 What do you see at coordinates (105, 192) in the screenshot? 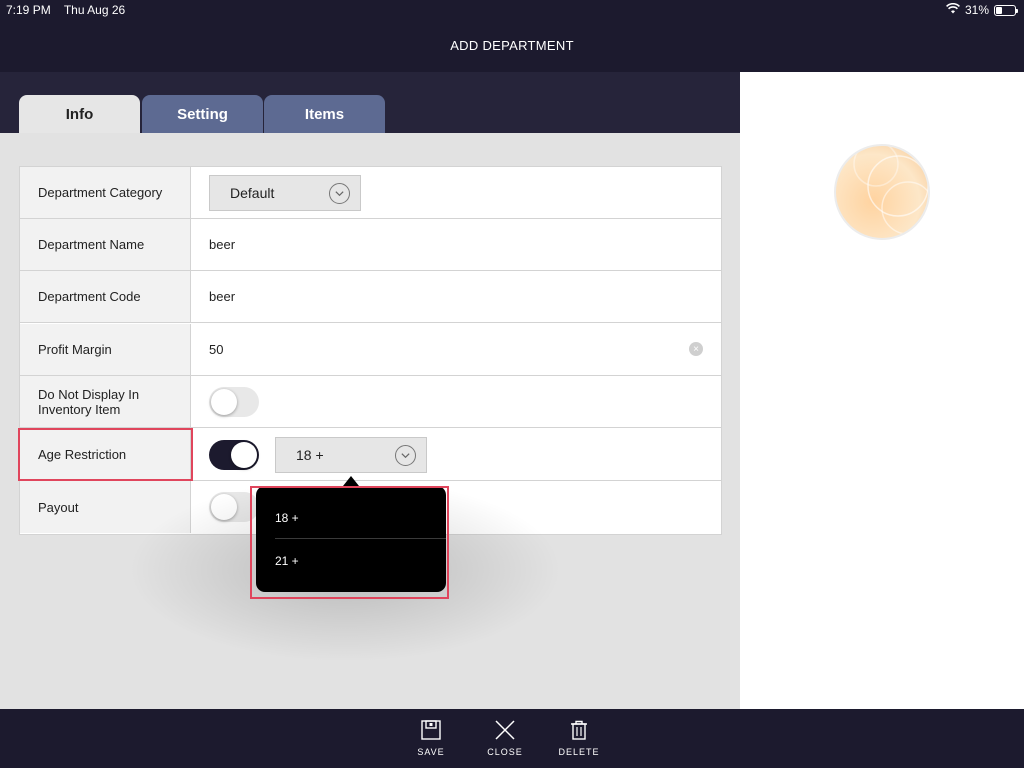
I see `department-category-label: Department Category` at bounding box center [105, 192].